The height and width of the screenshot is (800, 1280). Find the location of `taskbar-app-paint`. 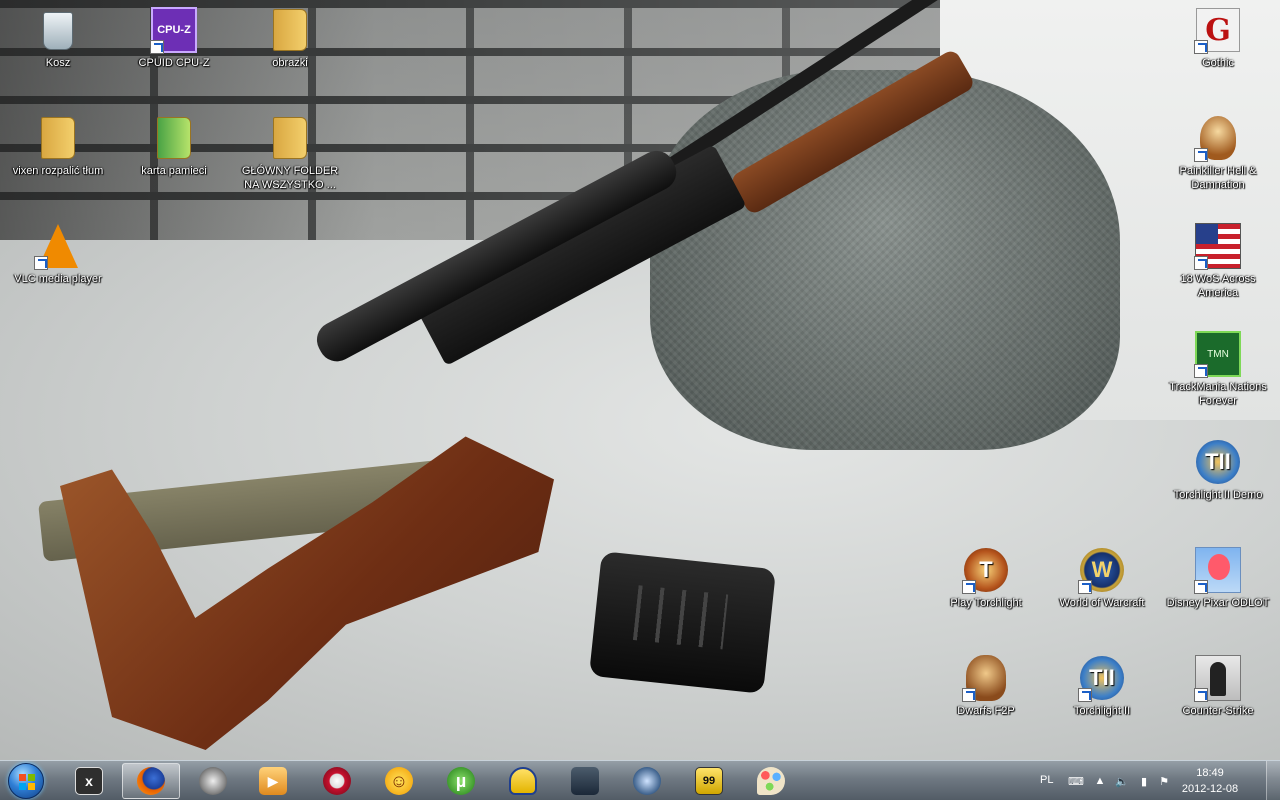

taskbar-app-paint is located at coordinates (771, 781).